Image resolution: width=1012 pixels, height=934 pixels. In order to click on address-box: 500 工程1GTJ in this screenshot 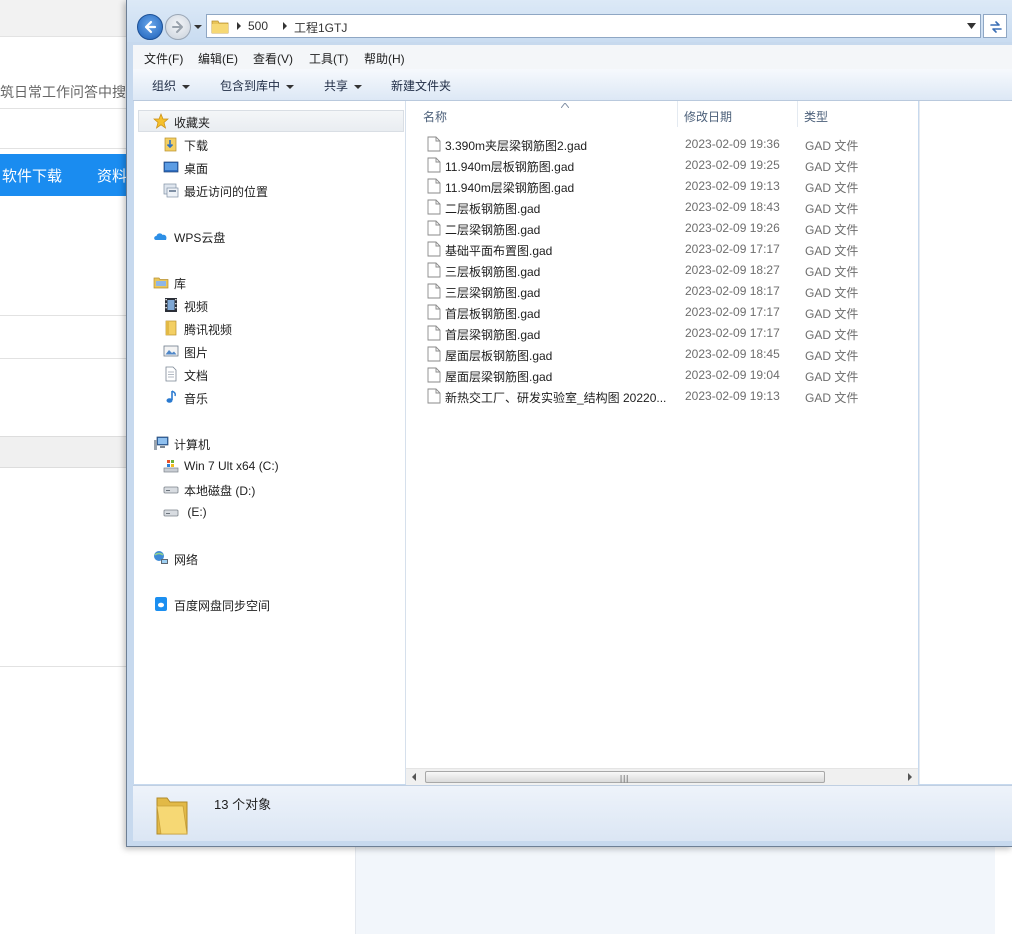, I will do `click(593, 26)`.